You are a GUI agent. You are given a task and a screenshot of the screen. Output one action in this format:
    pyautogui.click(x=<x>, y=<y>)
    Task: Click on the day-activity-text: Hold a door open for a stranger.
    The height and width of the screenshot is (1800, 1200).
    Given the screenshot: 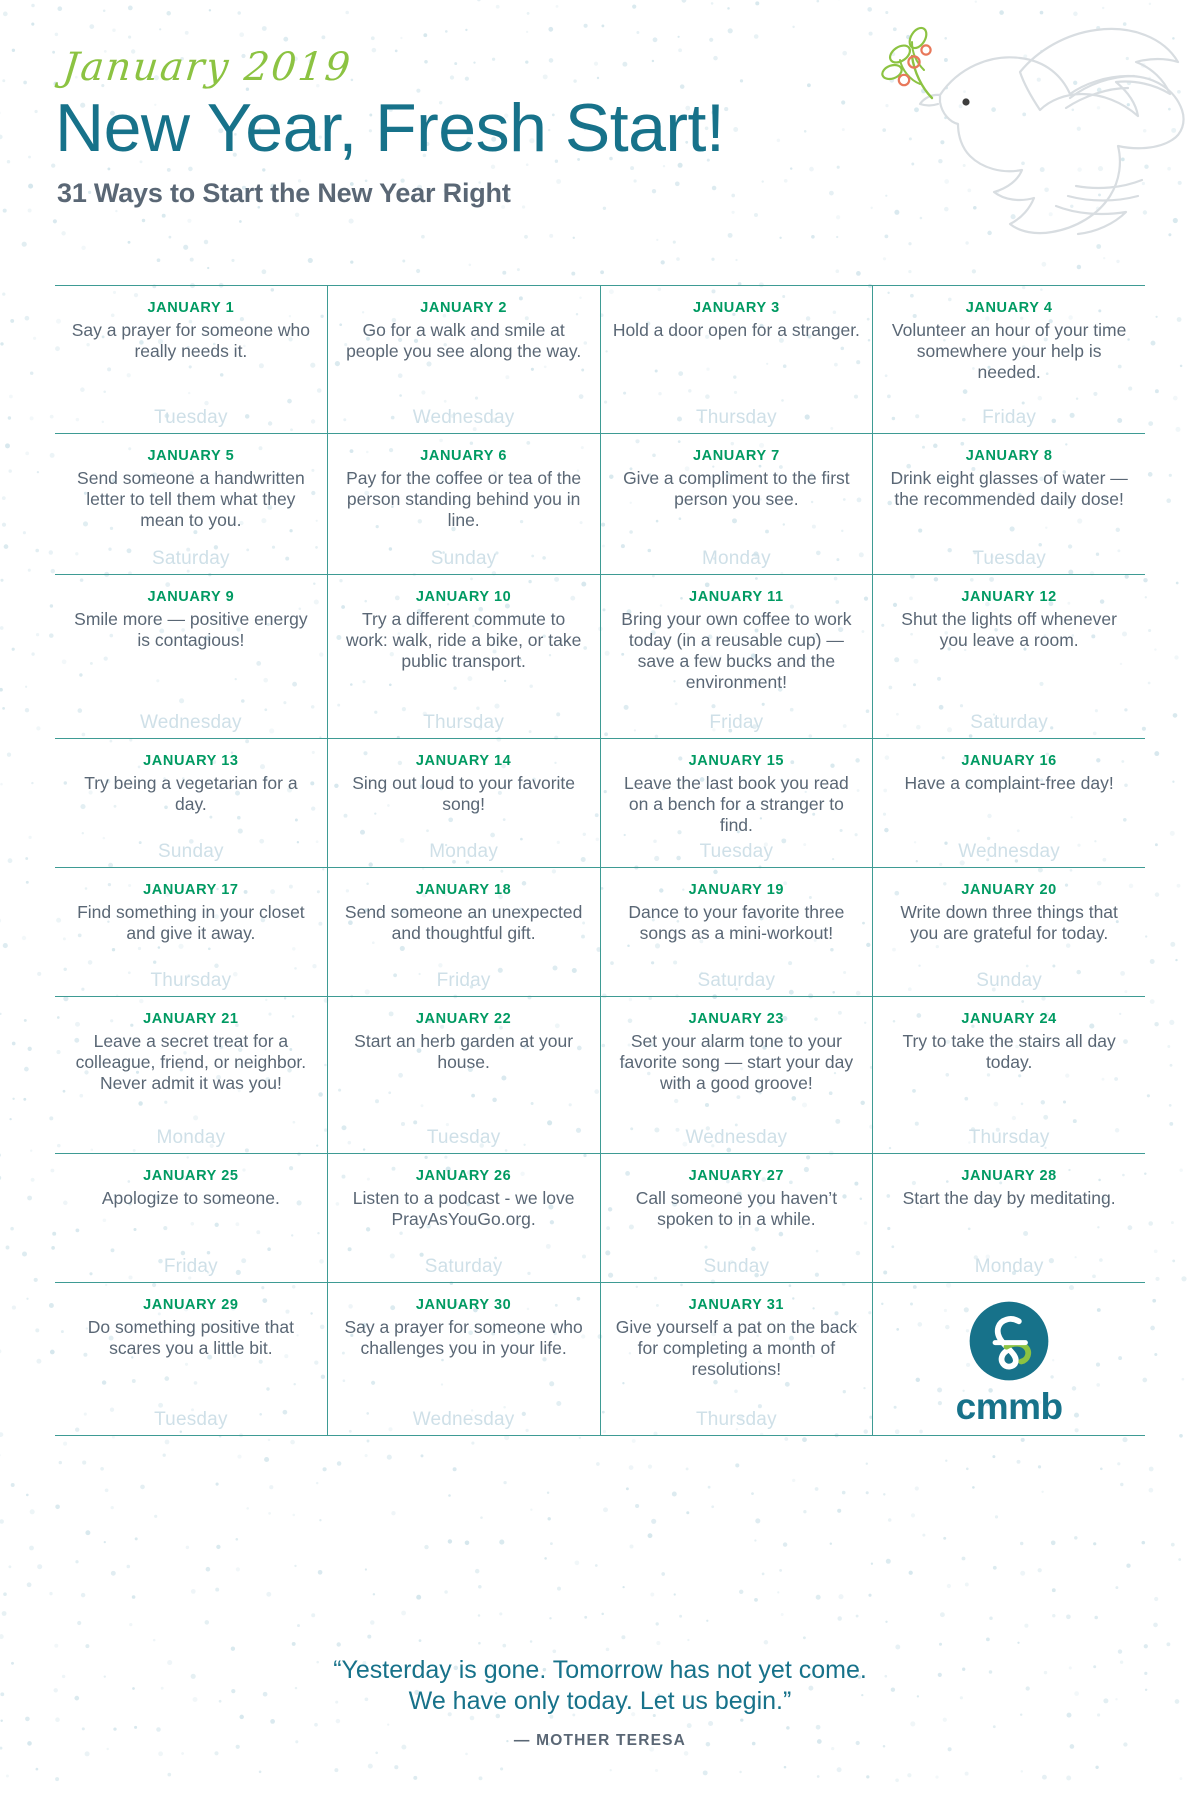 What is the action you would take?
    pyautogui.click(x=736, y=330)
    